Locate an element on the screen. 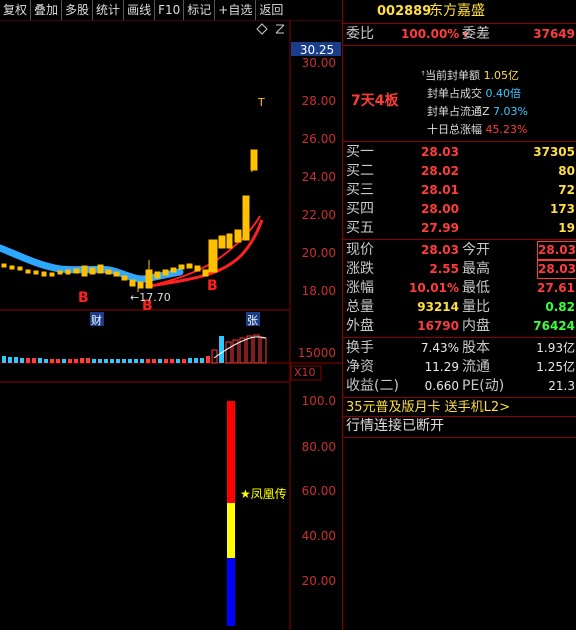 The image size is (576, 630). promo-link: 35元普及版月卡 送手机L2> is located at coordinates (459, 407).